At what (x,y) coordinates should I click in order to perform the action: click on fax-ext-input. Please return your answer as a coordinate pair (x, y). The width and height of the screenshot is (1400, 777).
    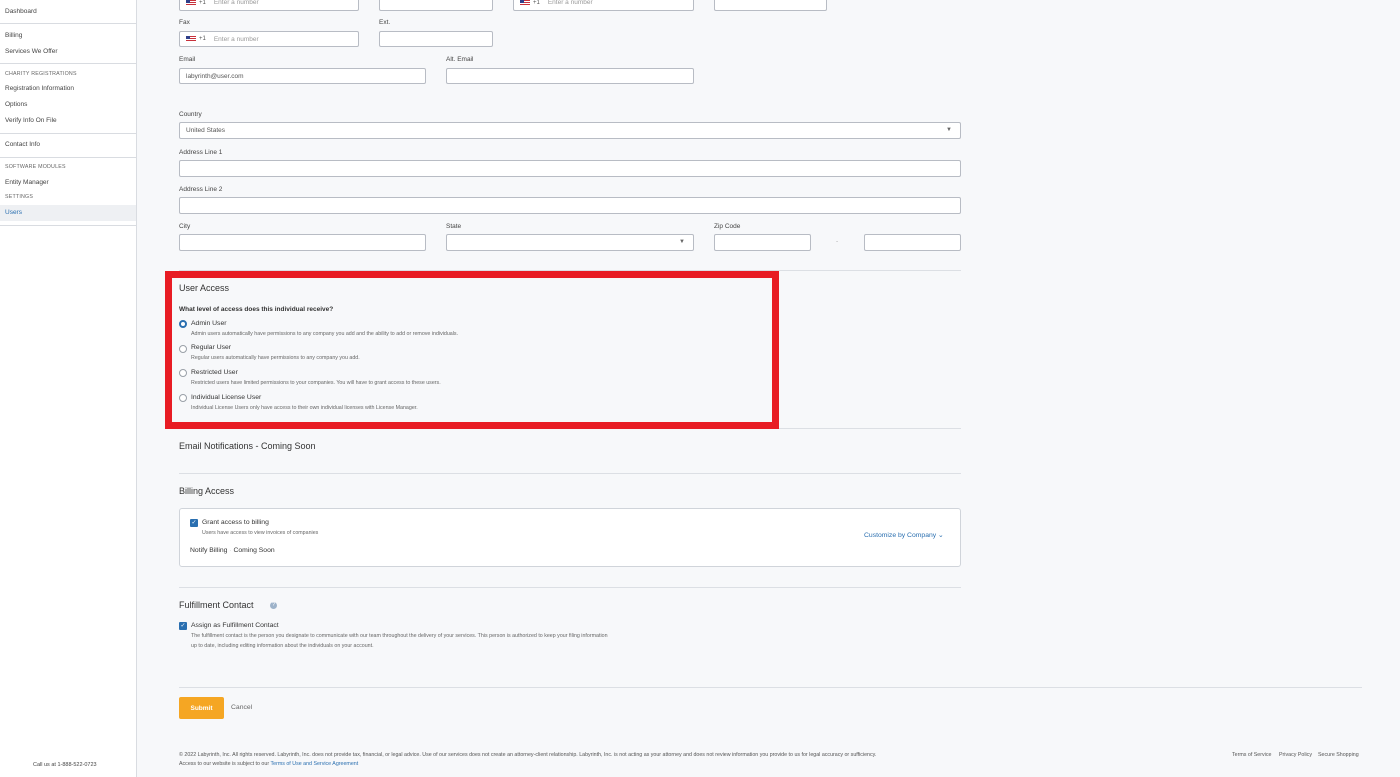
    Looking at the image, I should click on (436, 39).